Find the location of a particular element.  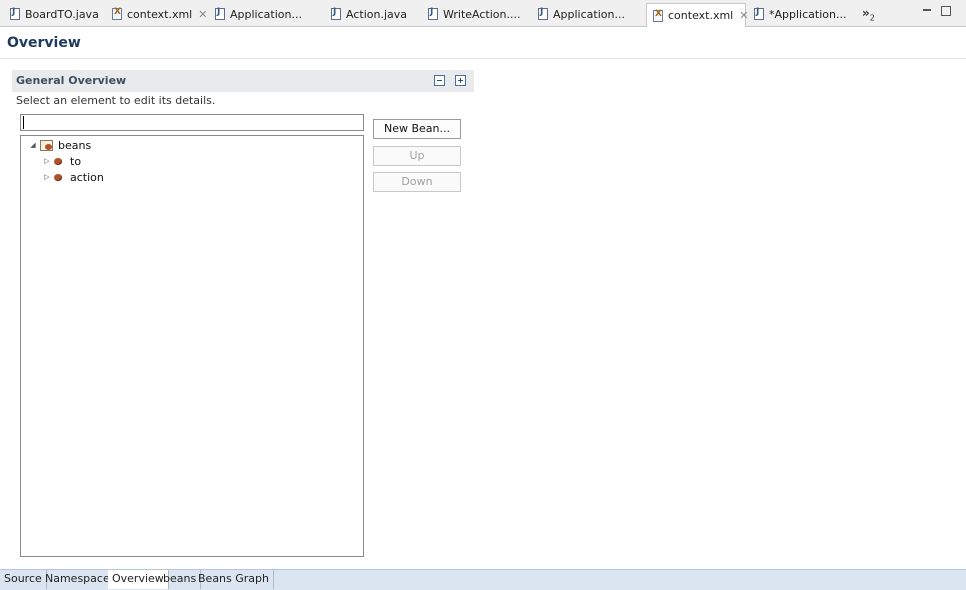

tree-node-label: to is located at coordinates (76, 161).